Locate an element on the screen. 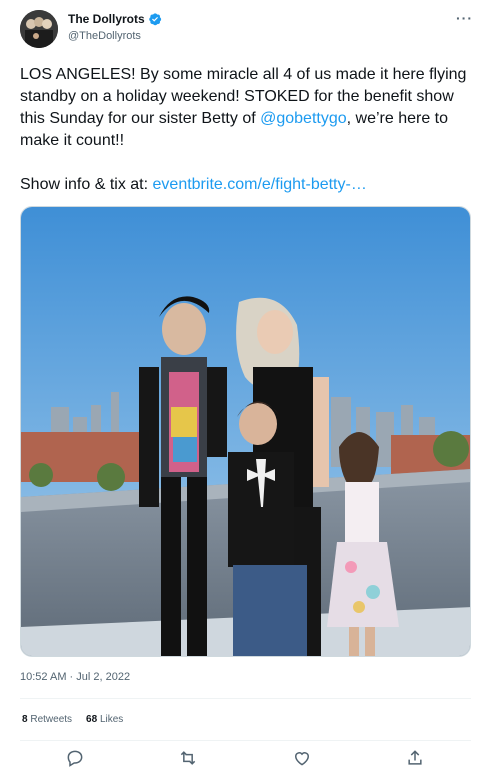 Image resolution: width=489 pixels, height=783 pixels. avatar is located at coordinates (39, 29).